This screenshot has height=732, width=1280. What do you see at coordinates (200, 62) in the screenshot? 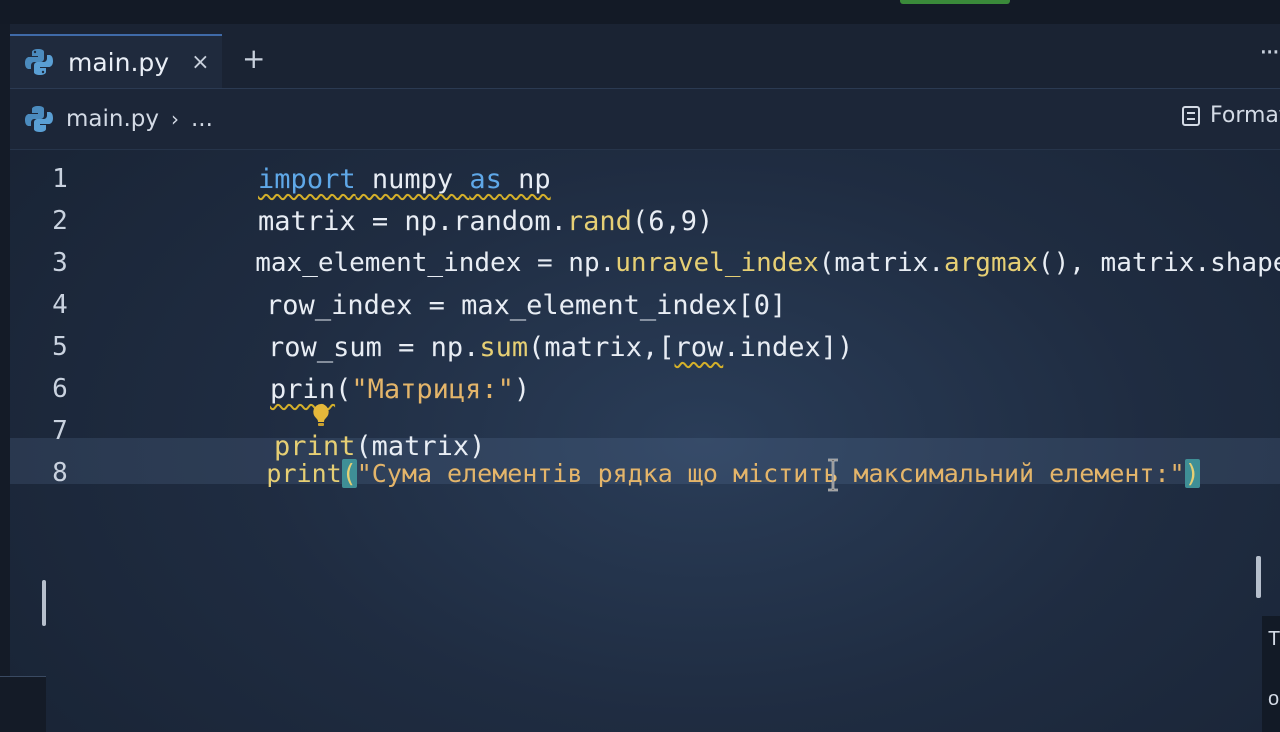
I see `close-icon: ×` at bounding box center [200, 62].